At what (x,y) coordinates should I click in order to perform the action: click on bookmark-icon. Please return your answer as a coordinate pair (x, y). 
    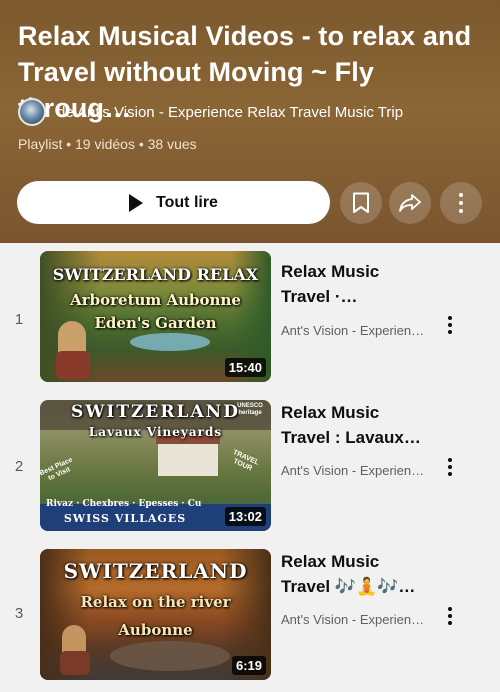
    Looking at the image, I should click on (361, 202).